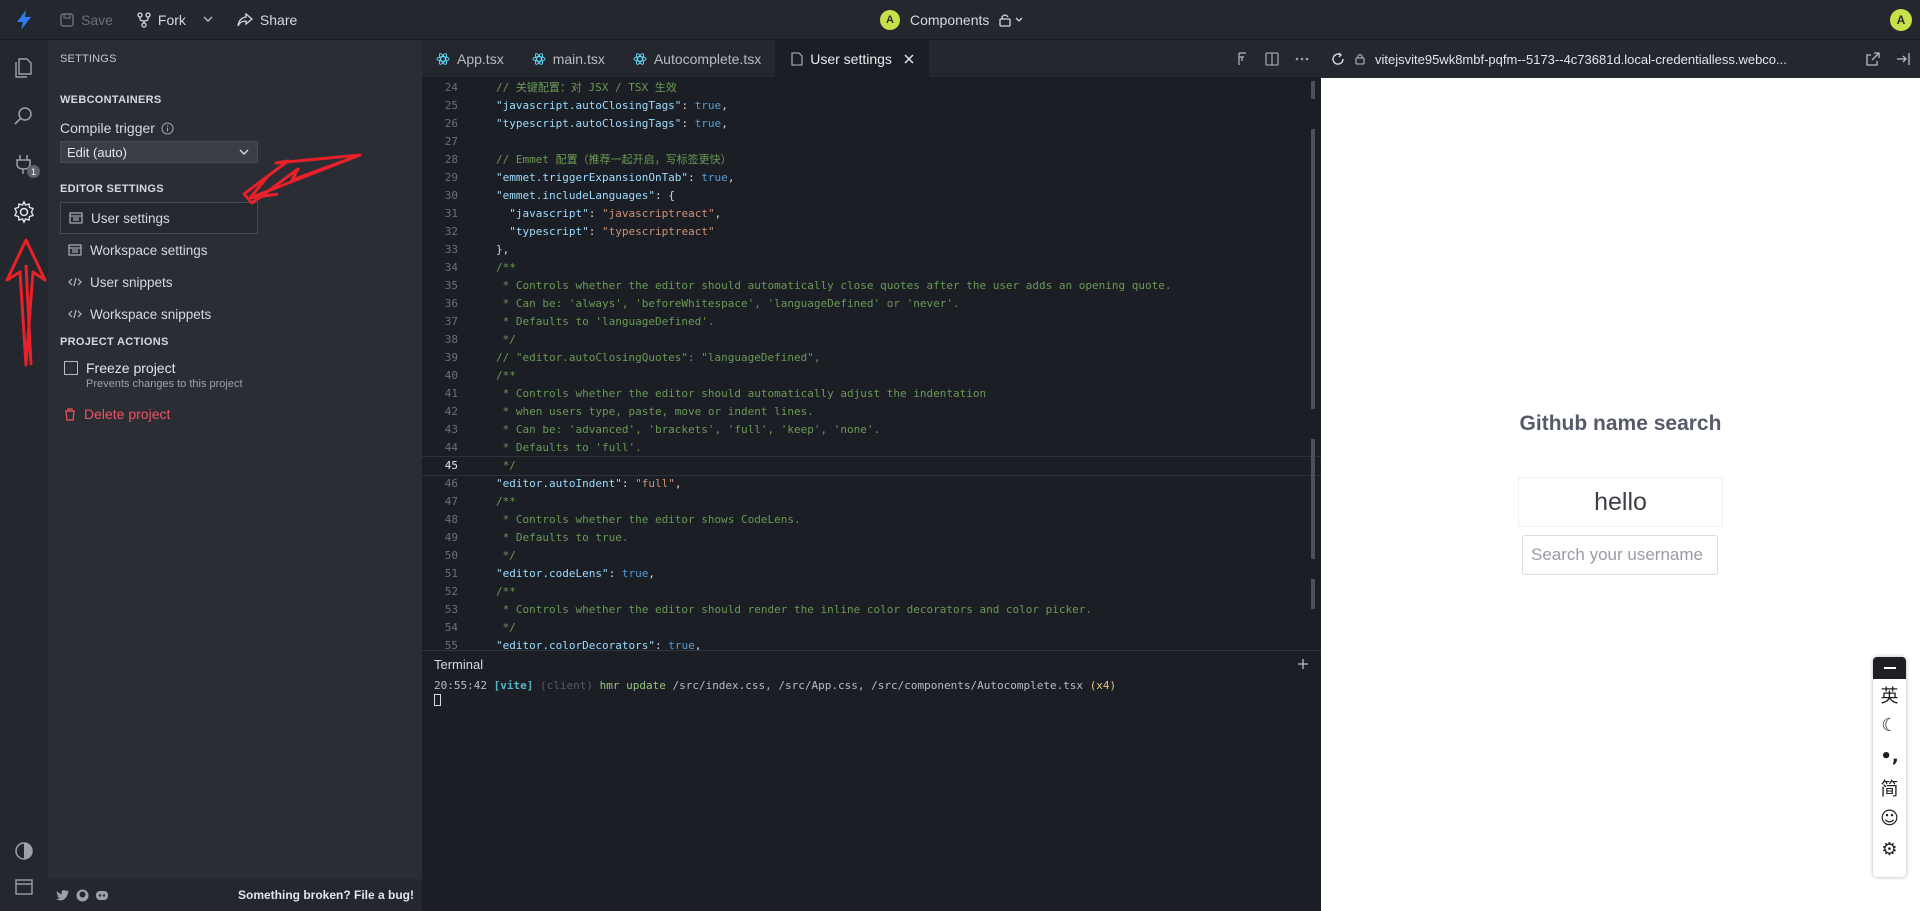  What do you see at coordinates (506, 627) in the screenshot?
I see `code-text: */` at bounding box center [506, 627].